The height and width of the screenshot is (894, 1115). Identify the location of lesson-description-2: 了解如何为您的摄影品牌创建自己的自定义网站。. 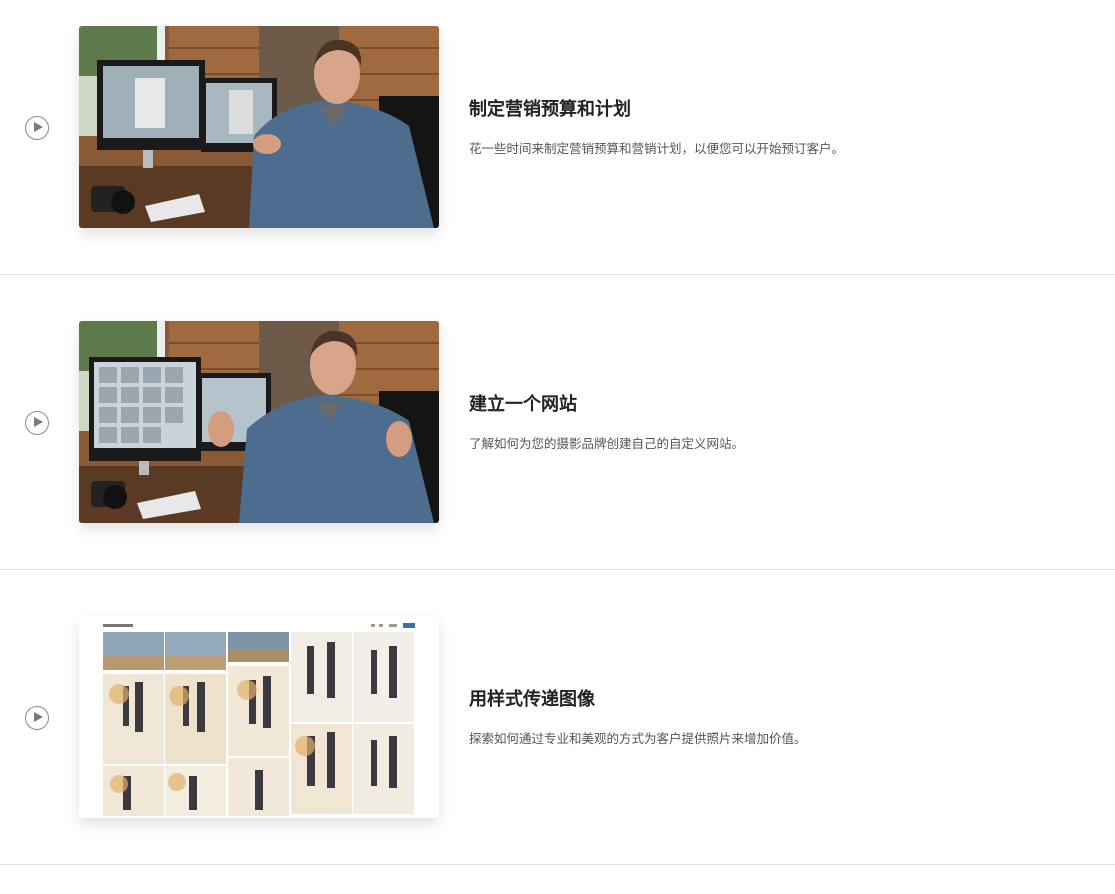
(607, 443).